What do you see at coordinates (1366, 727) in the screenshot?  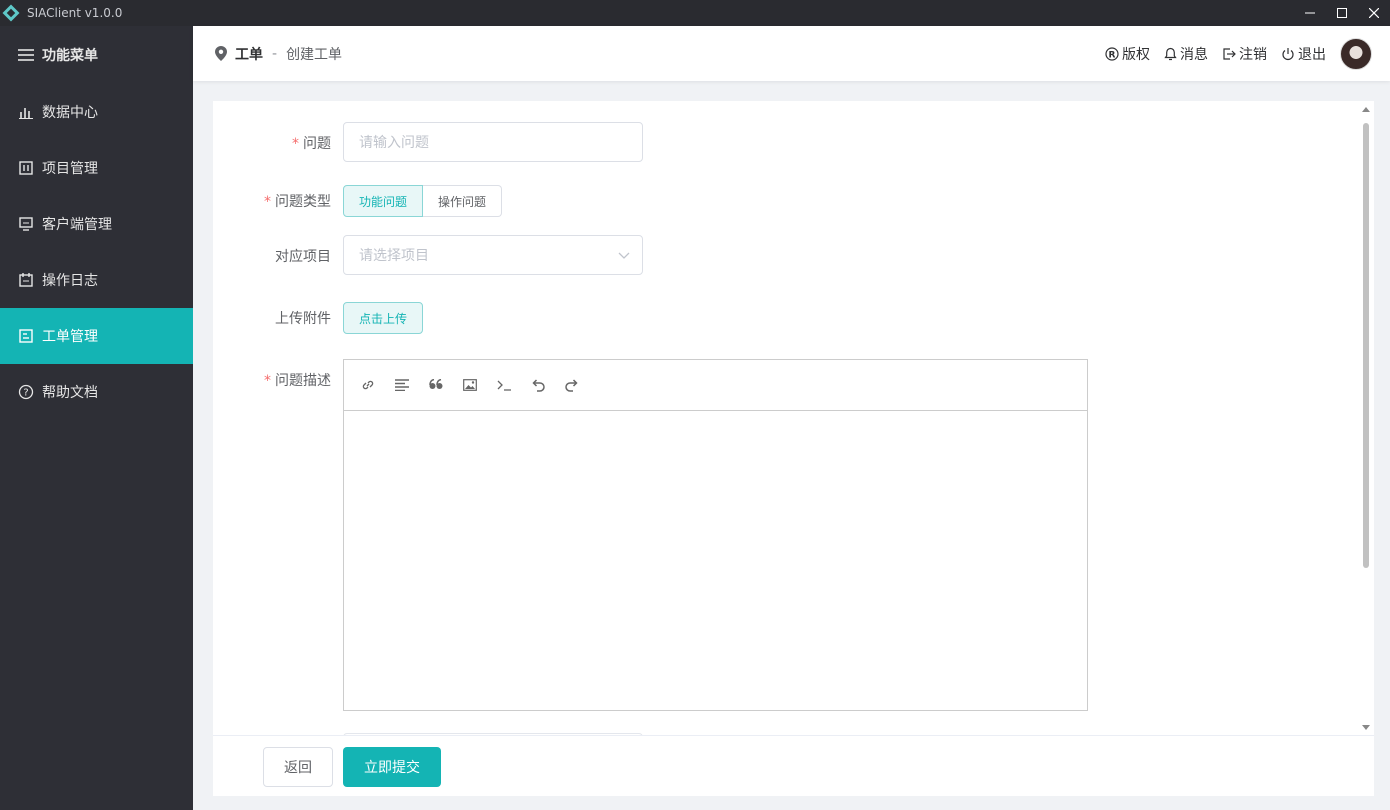 I see `scroll-down-arrow-icon` at bounding box center [1366, 727].